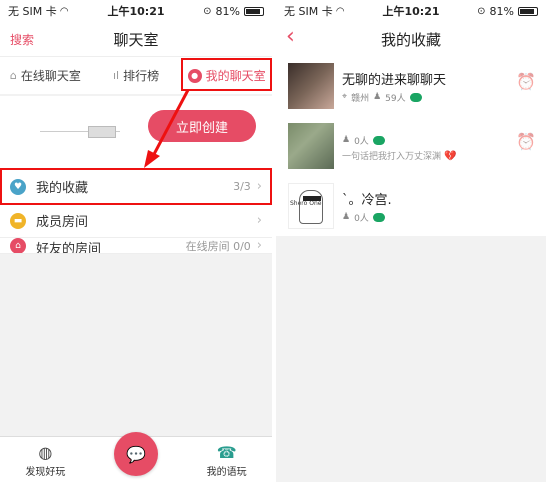 Image resolution: width=546 pixels, height=482 pixels. I want to click on top-nav: ‹ 我的收藏, so click(411, 39).